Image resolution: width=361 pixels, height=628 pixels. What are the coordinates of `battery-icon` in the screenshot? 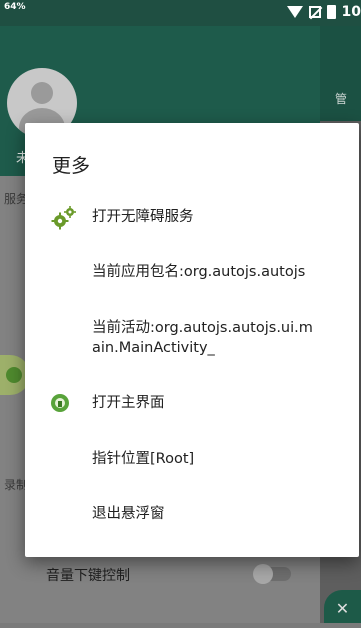 It's located at (331, 12).